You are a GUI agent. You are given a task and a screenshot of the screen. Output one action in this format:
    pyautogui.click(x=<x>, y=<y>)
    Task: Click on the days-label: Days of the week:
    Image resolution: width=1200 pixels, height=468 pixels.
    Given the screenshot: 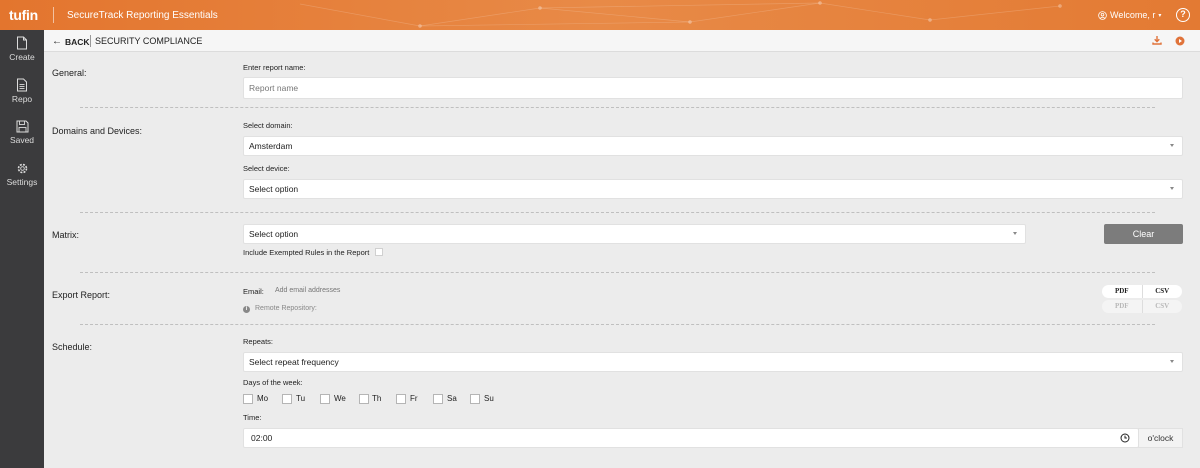 What is the action you would take?
    pyautogui.click(x=273, y=382)
    